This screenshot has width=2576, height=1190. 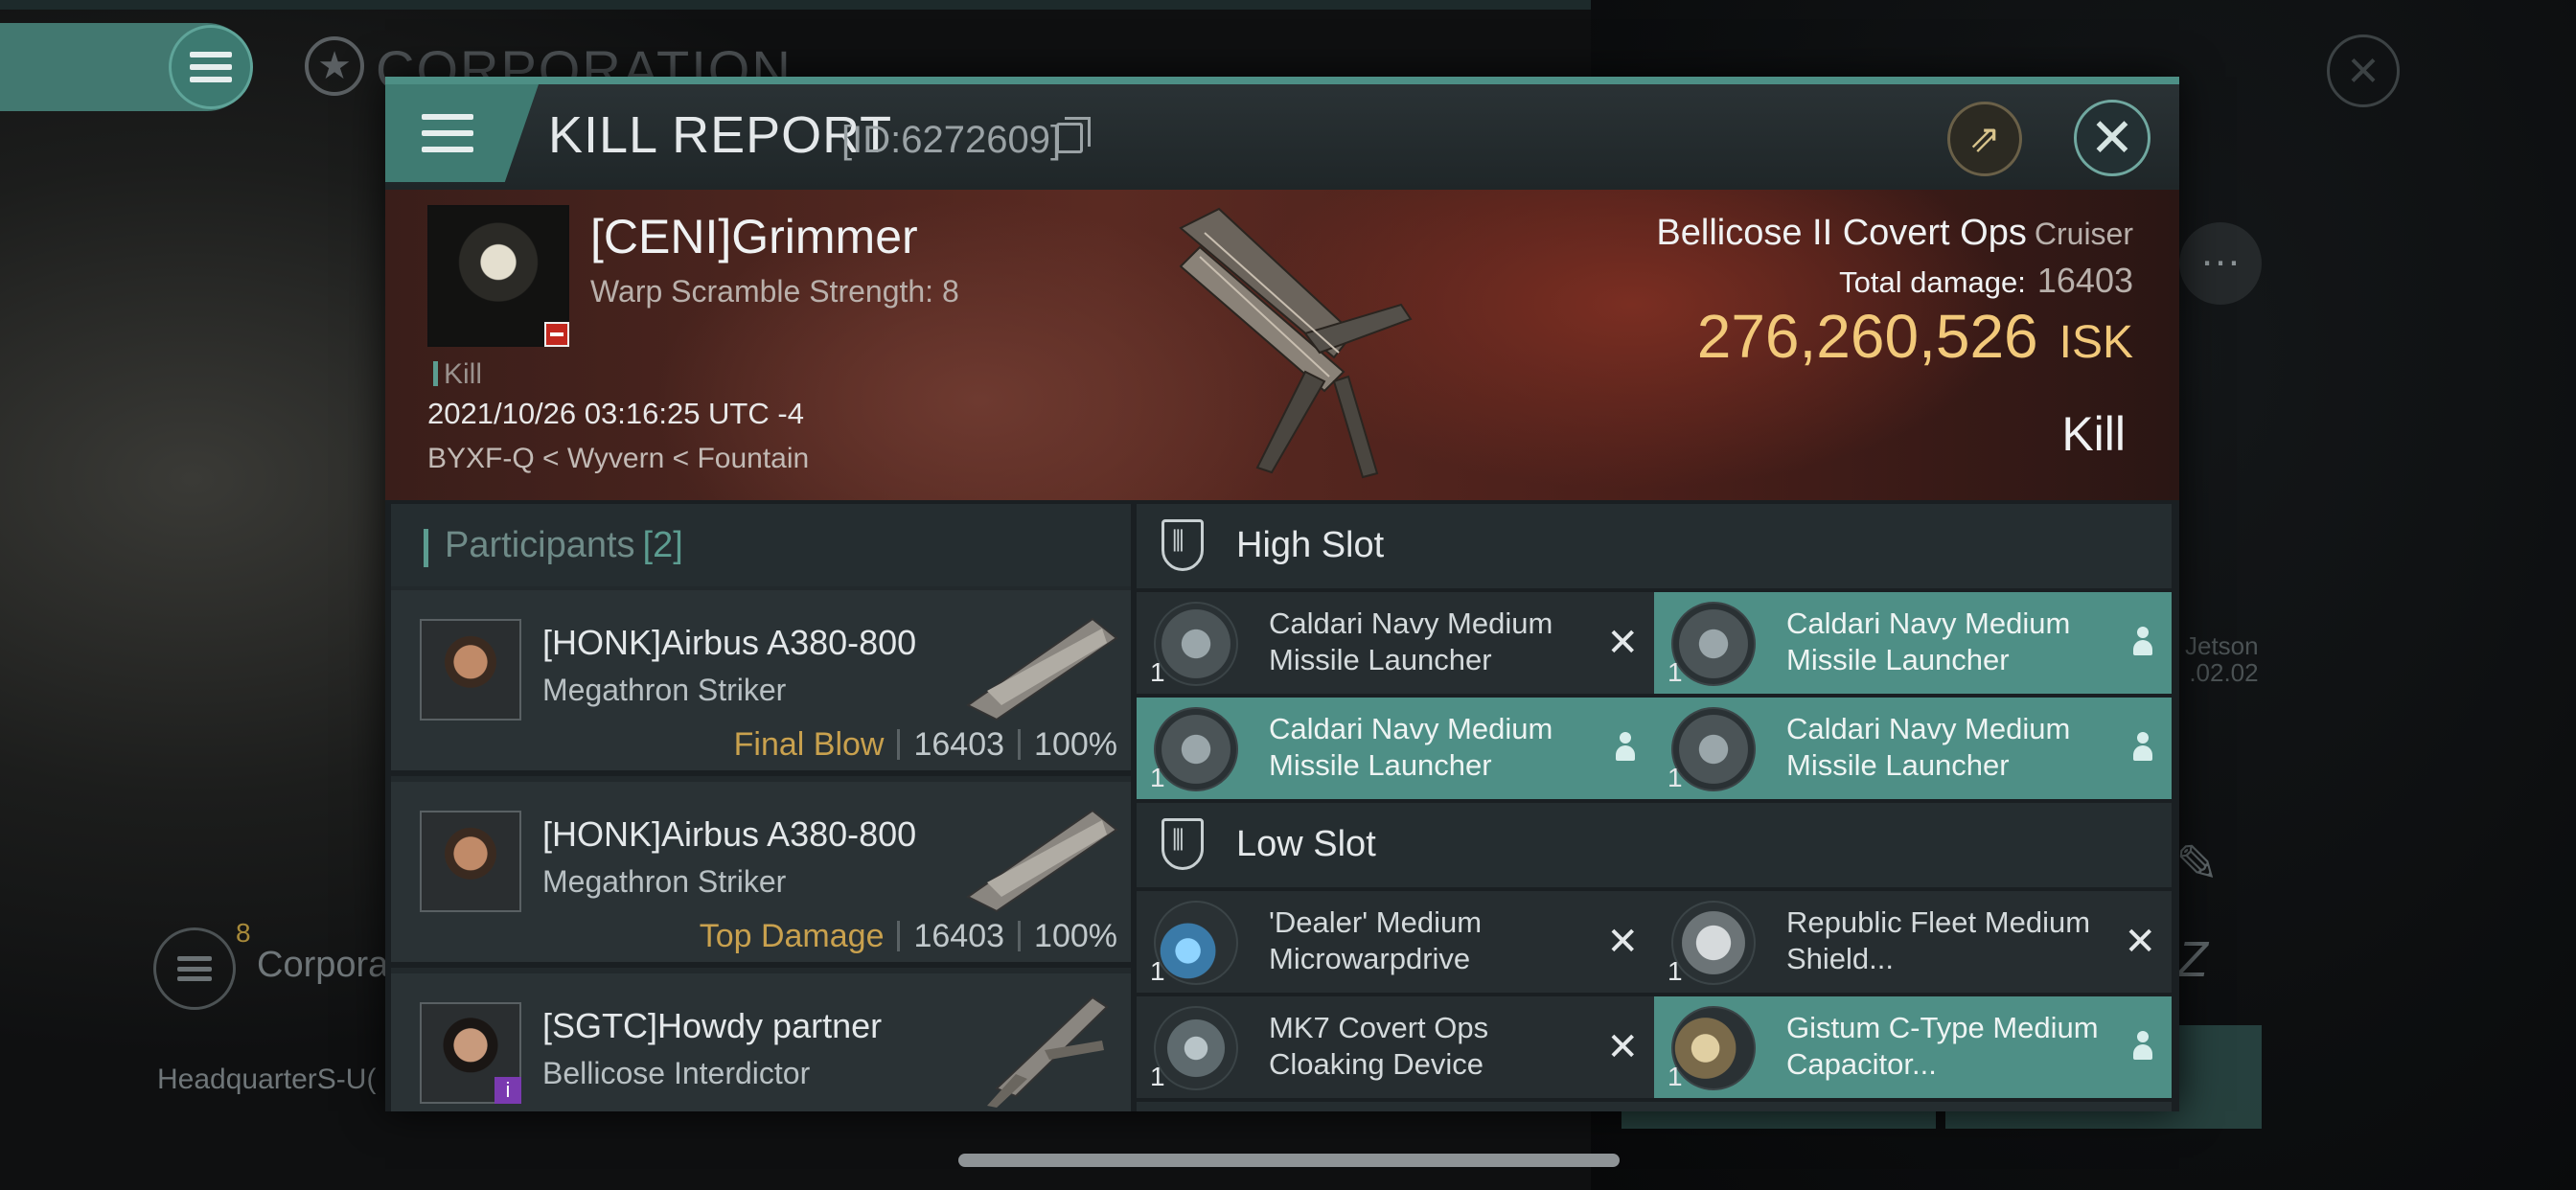 I want to click on mid-slot-header, so click(x=1654, y=1106).